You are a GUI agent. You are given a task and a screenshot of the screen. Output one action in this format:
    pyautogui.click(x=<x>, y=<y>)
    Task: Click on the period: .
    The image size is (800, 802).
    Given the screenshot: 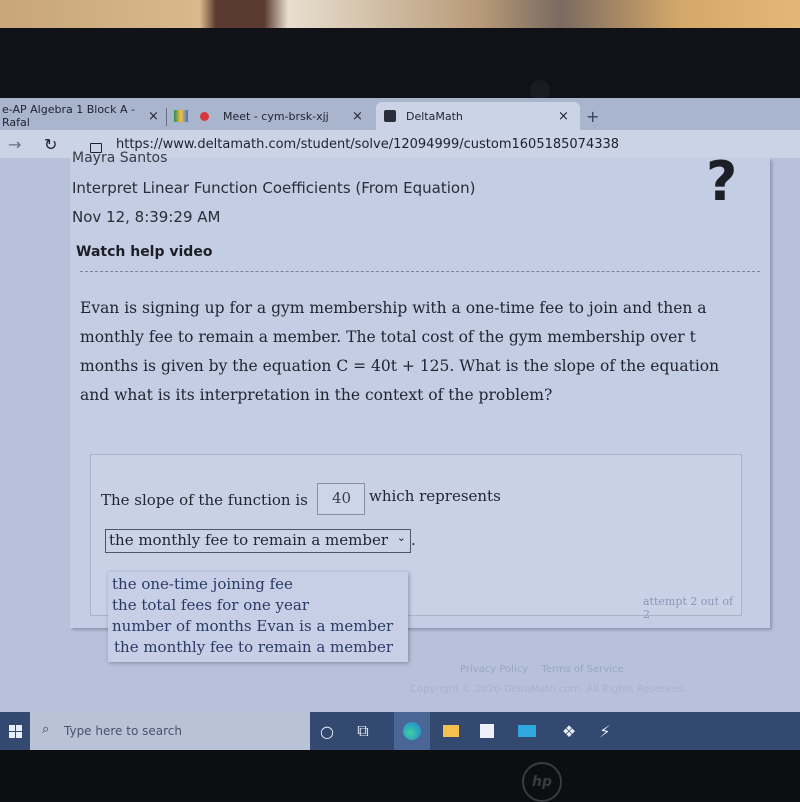 What is the action you would take?
    pyautogui.click(x=413, y=540)
    